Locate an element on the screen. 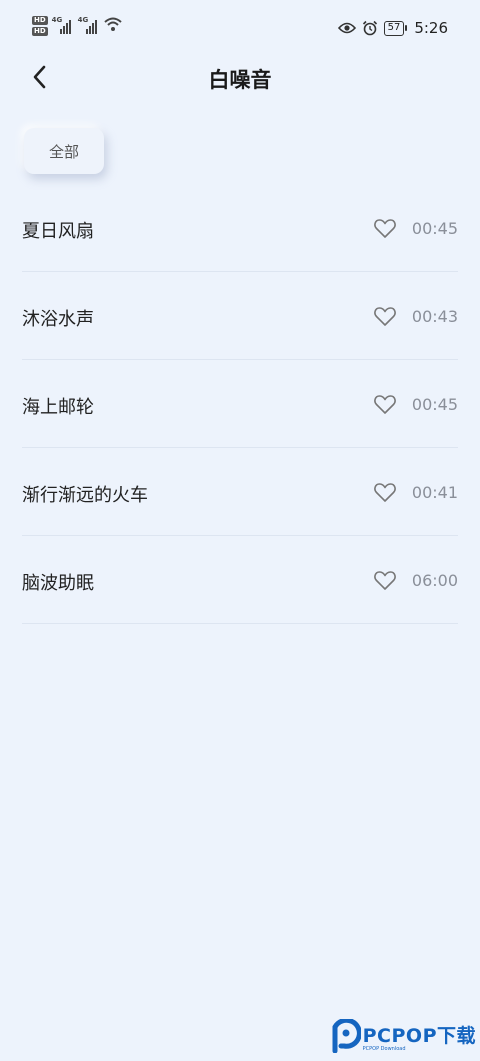 This screenshot has width=480, height=1061. sound-duration: 00:41 is located at coordinates (434, 492).